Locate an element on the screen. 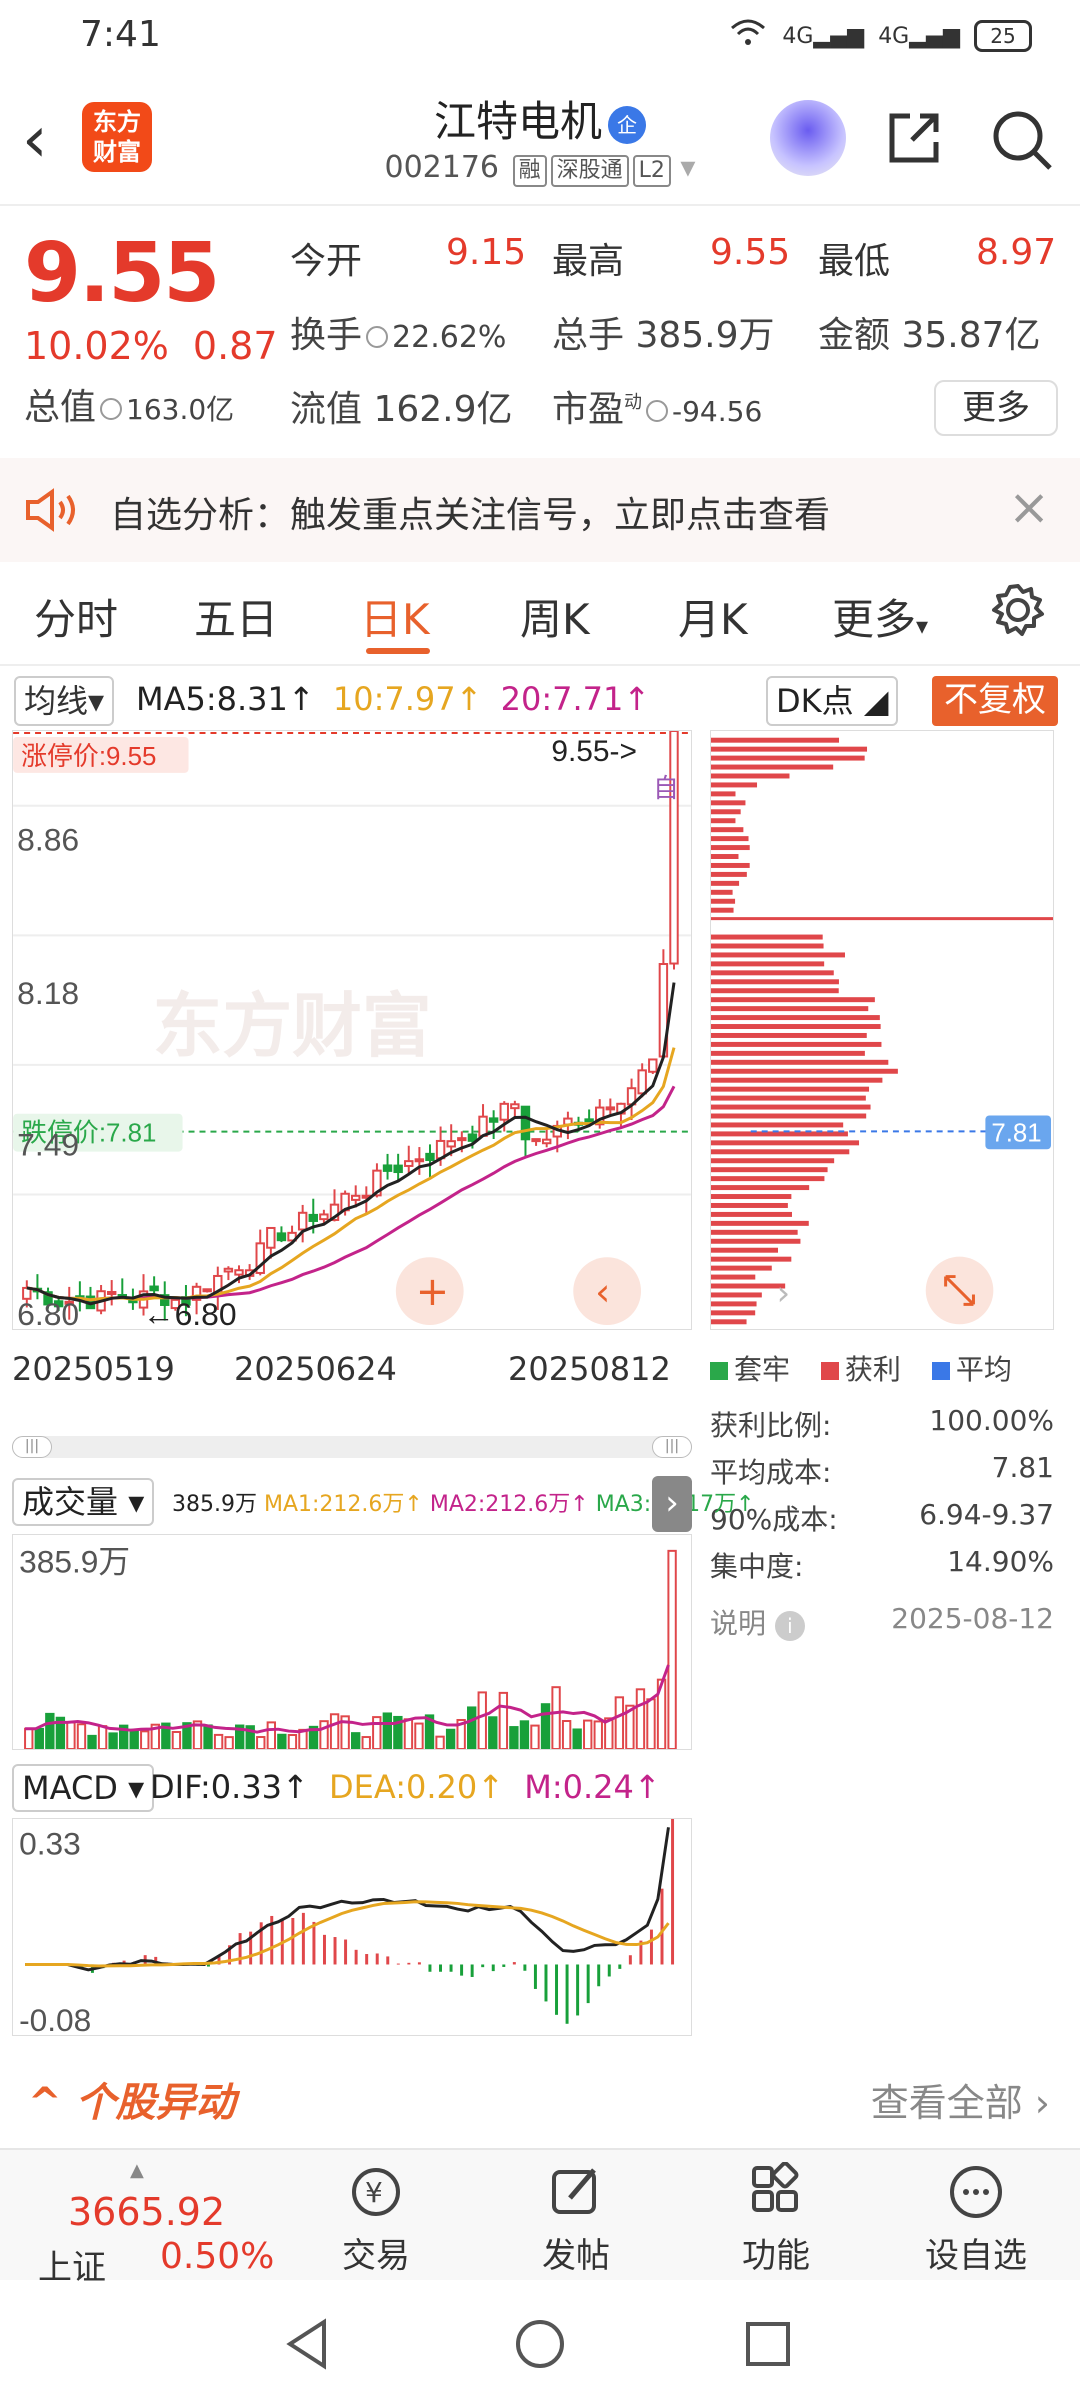 The width and height of the screenshot is (1080, 2400). index-value: 3665.92 is located at coordinates (146, 2212).